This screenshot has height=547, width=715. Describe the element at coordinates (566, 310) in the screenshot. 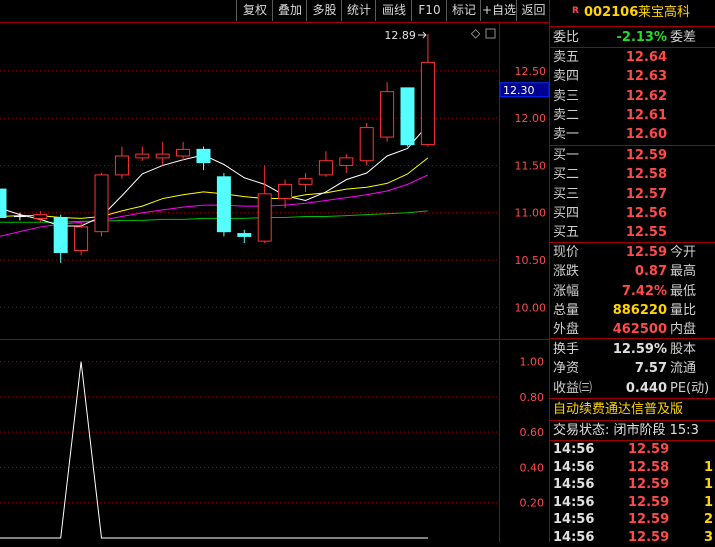

I see `quote-label: 总量` at that location.